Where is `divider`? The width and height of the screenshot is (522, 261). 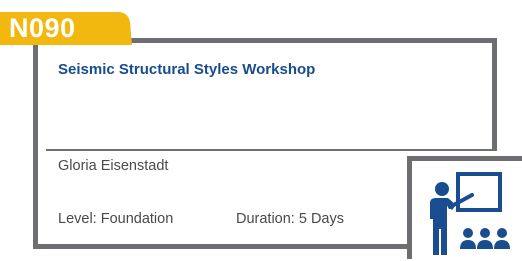
divider is located at coordinates (269, 150).